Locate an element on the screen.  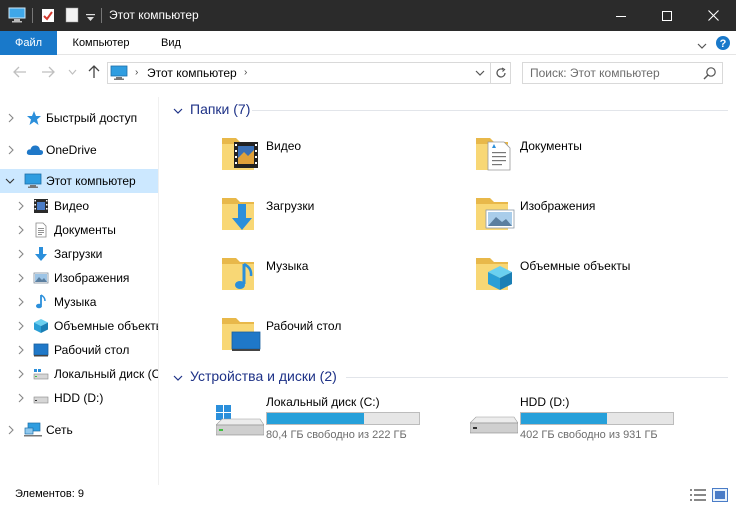
cloud-icon is located at coordinates (35, 150).